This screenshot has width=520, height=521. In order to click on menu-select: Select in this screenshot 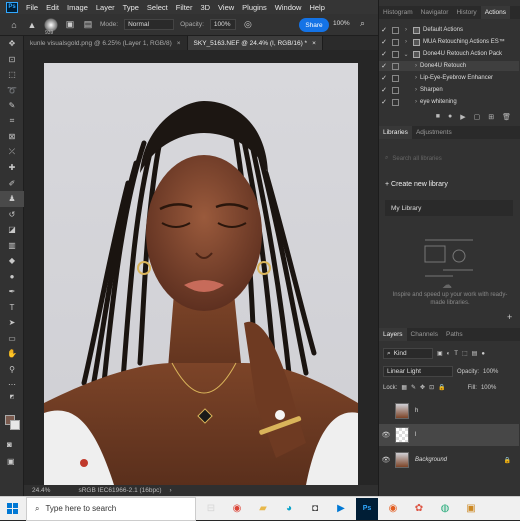, I will do `click(157, 7)`.